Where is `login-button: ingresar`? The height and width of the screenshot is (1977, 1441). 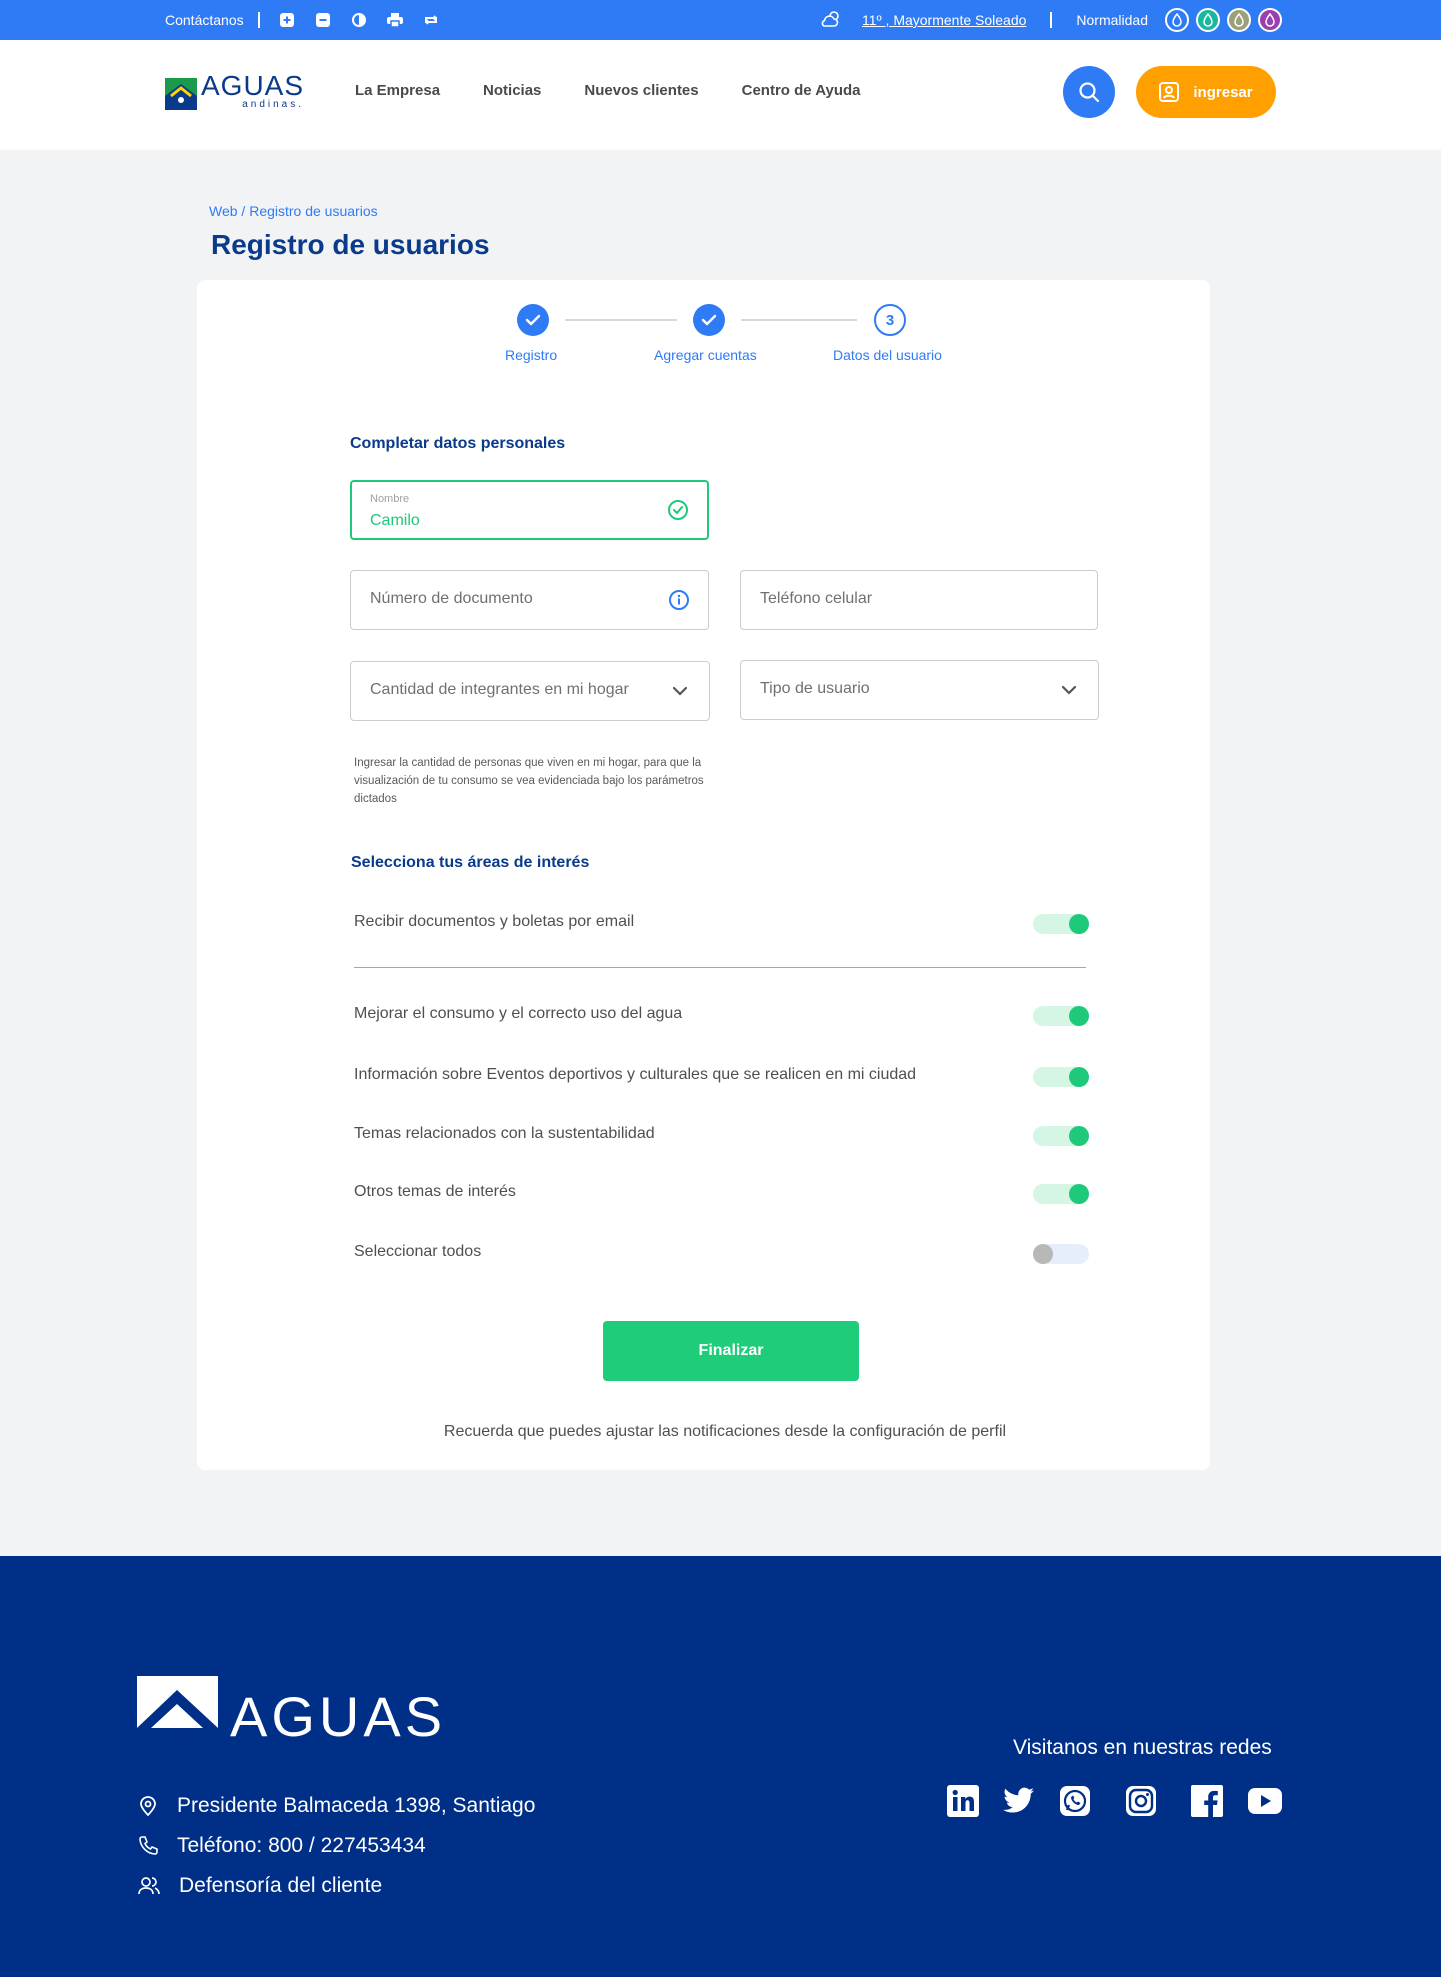 login-button: ingresar is located at coordinates (1206, 92).